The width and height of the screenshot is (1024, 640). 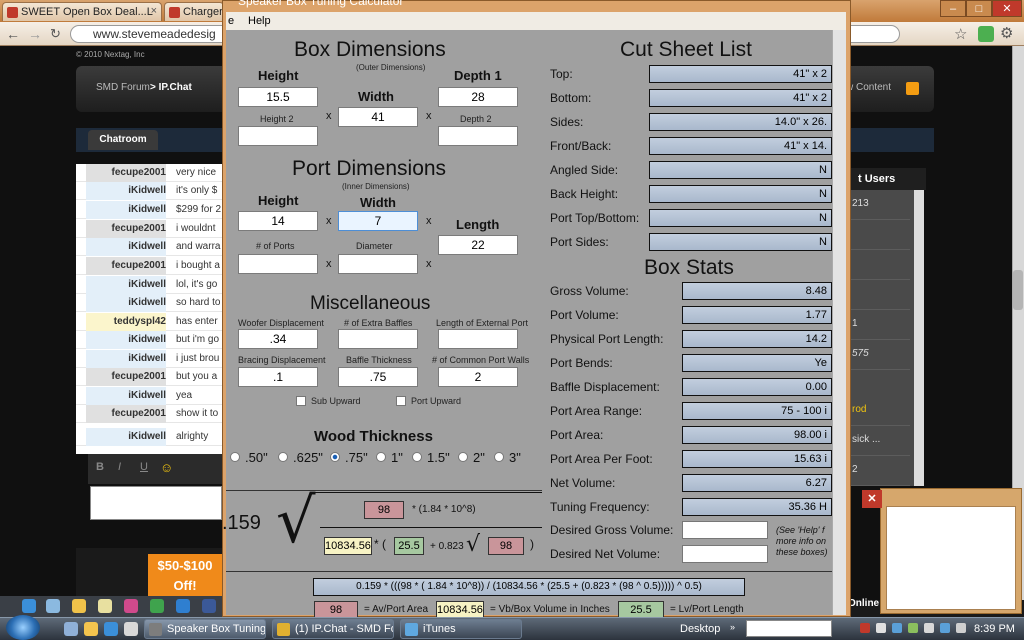 I want to click on users-scrollbar, so click(x=919, y=338).